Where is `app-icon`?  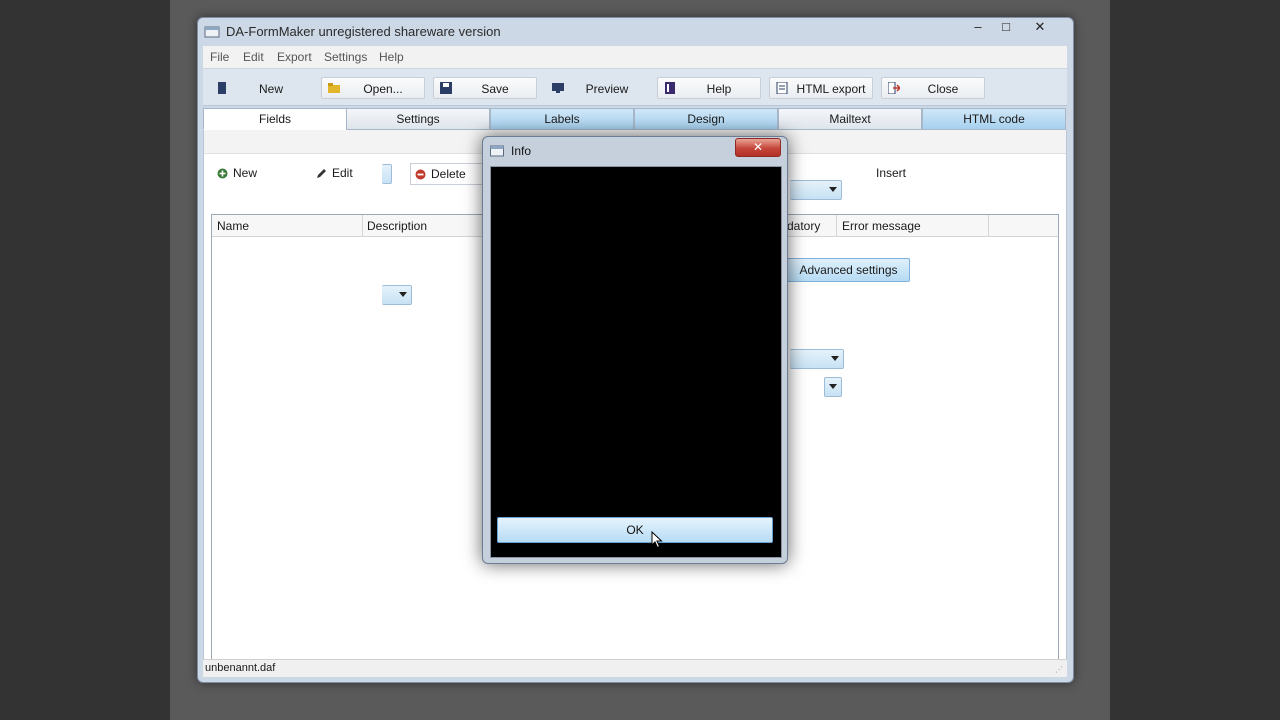
app-icon is located at coordinates (212, 32).